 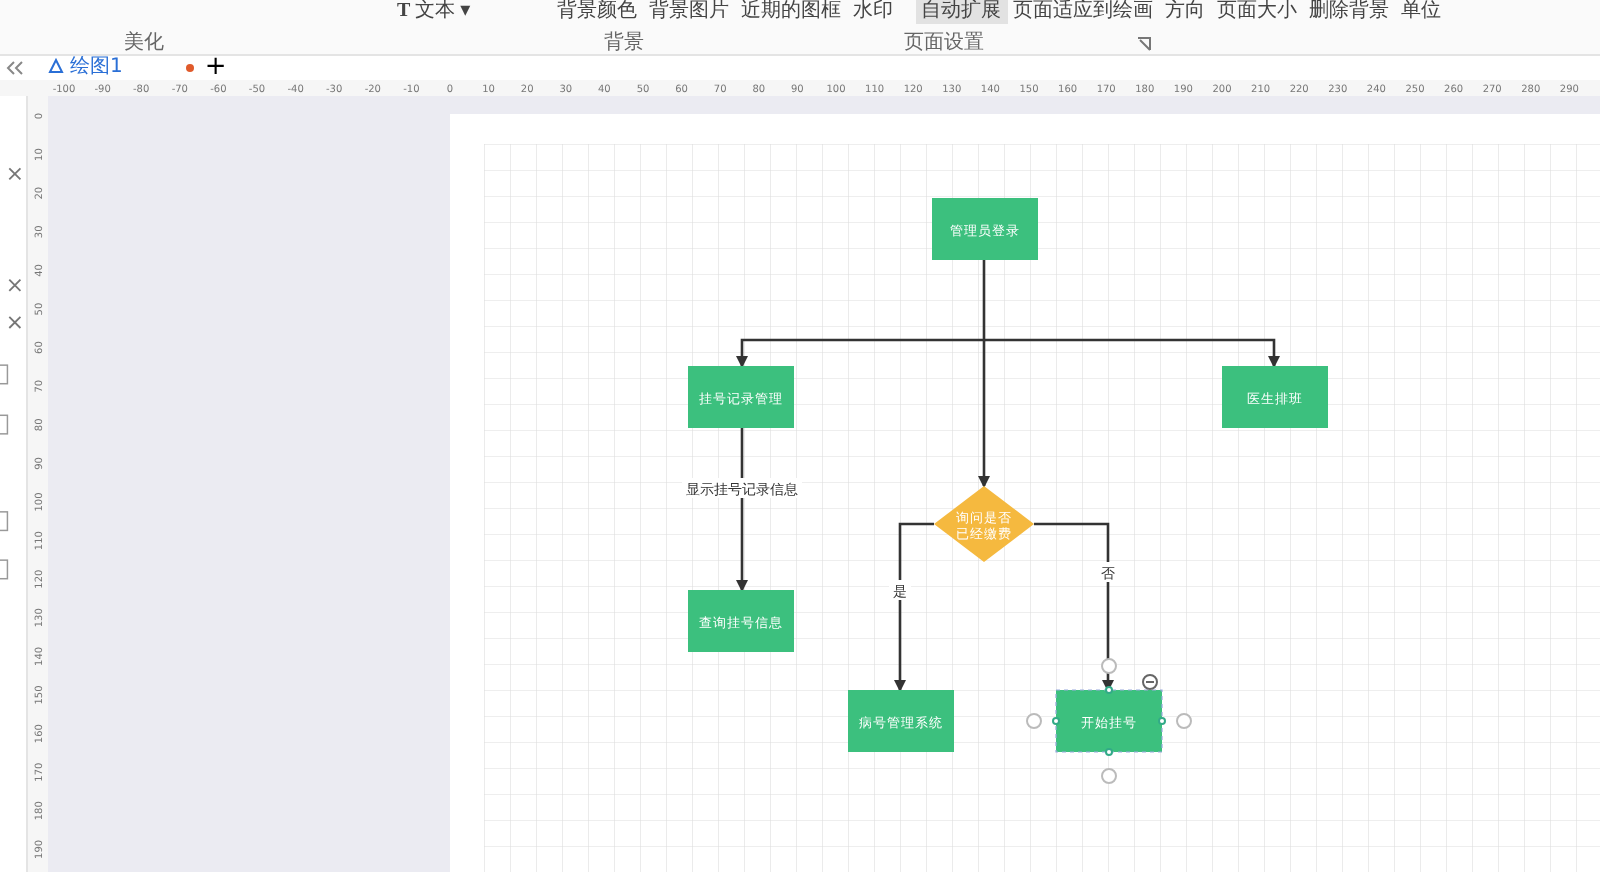 I want to click on ribbon-button: 水印, so click(x=873, y=12).